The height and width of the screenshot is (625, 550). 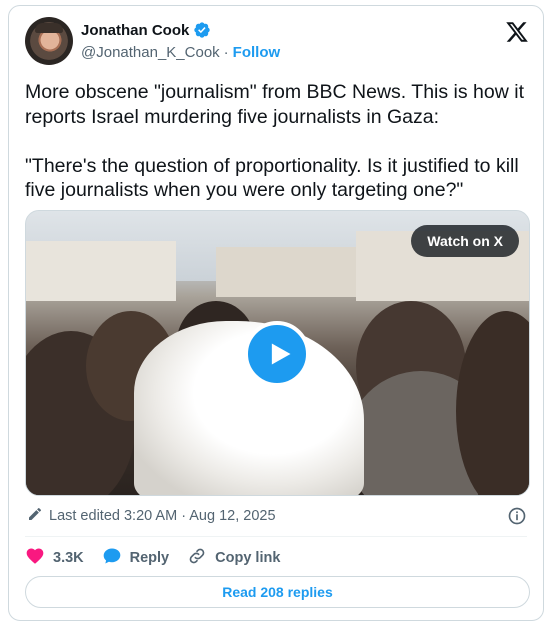 What do you see at coordinates (517, 516) in the screenshot?
I see `info-icon` at bounding box center [517, 516].